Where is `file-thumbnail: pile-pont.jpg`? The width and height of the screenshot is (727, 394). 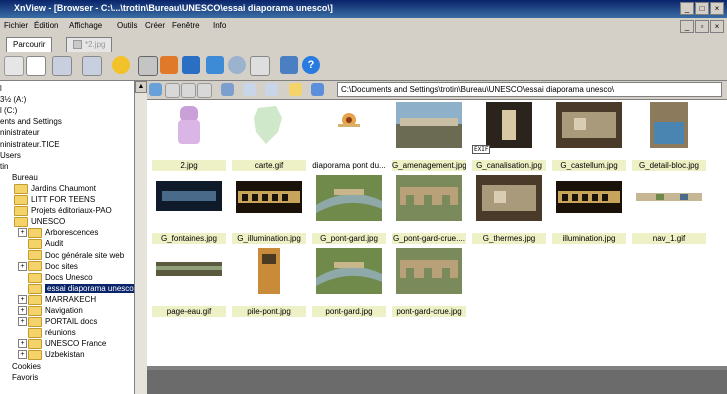 file-thumbnail: pile-pont.jpg is located at coordinates (269, 284).